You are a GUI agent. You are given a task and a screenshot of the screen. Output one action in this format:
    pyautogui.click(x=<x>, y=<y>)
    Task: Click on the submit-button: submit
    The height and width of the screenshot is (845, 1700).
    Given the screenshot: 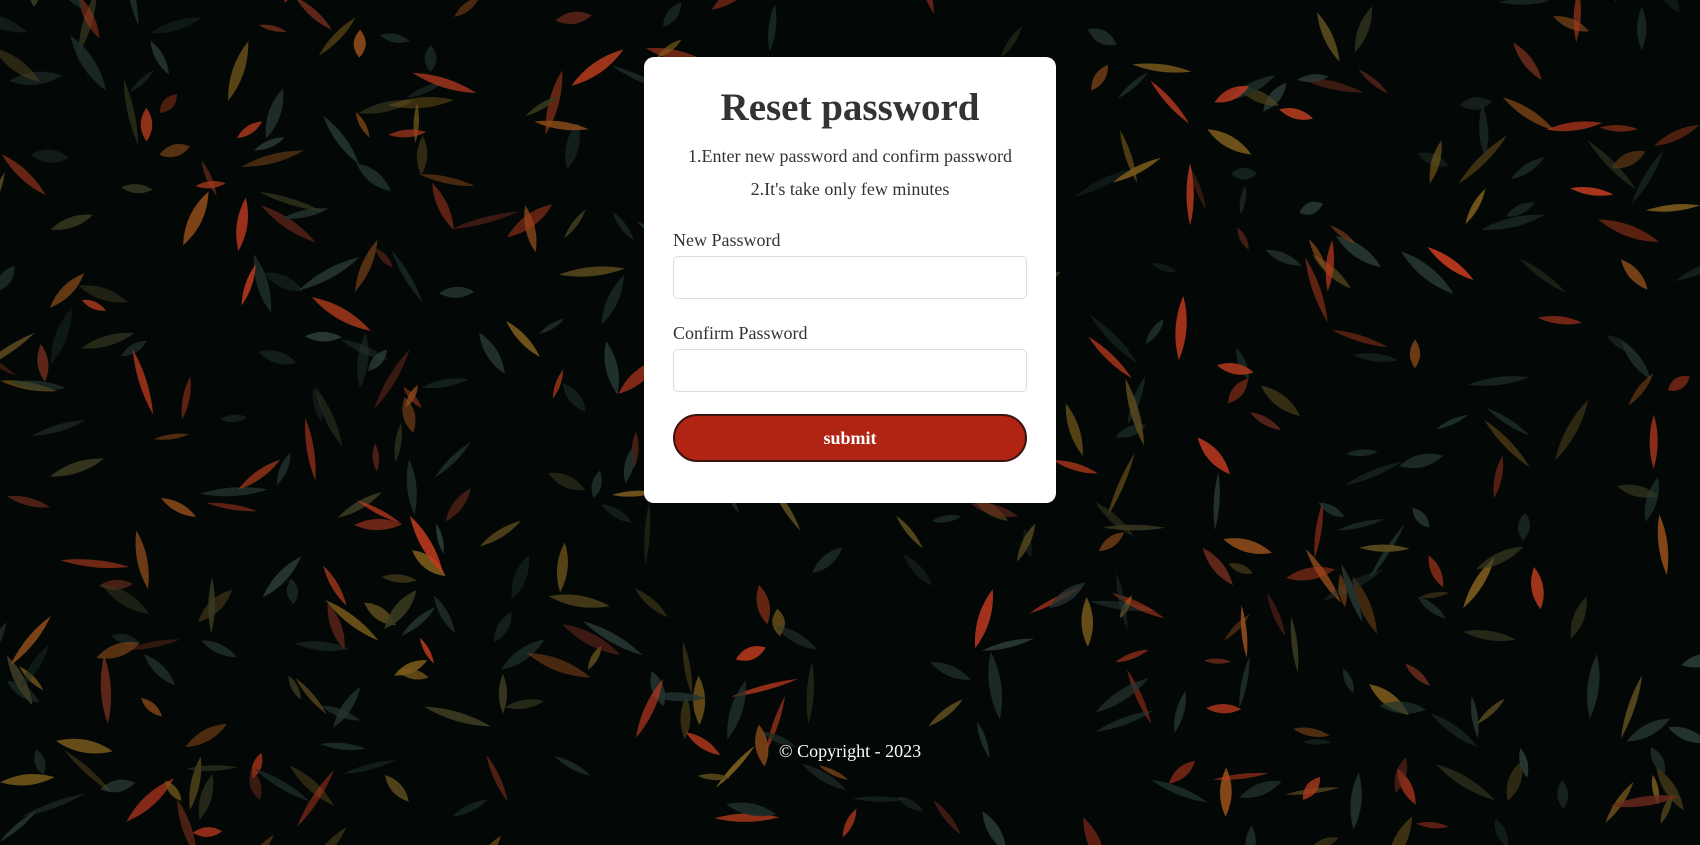 What is the action you would take?
    pyautogui.click(x=850, y=438)
    